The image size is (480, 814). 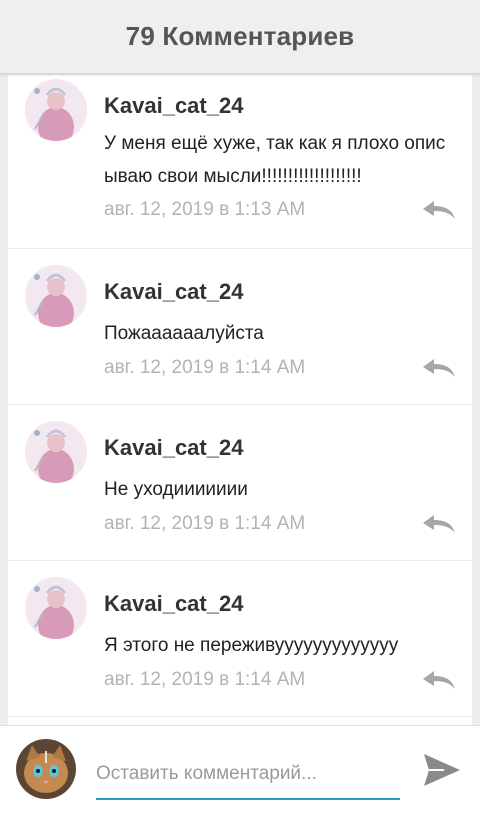 I want to click on comment-text: Пожаааааалуйста, so click(x=184, y=333).